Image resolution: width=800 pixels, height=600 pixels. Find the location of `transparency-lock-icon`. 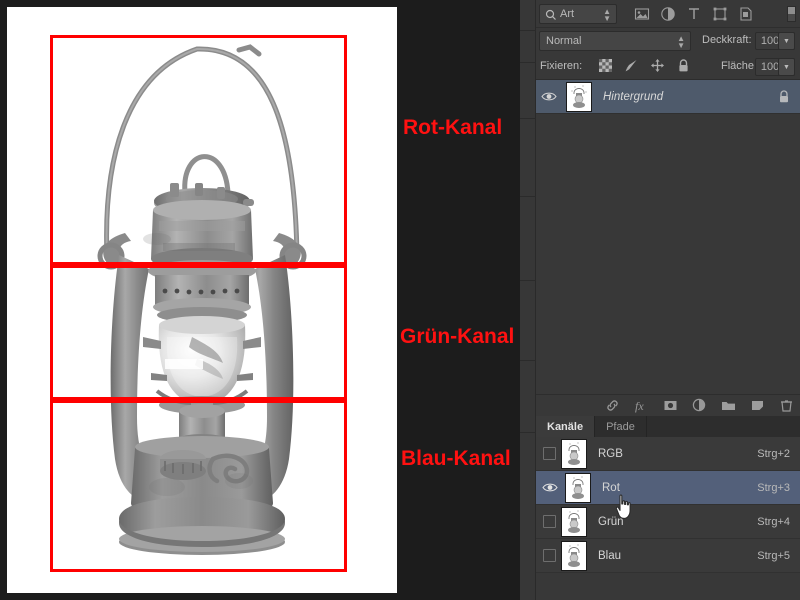

transparency-lock-icon is located at coordinates (605, 65).